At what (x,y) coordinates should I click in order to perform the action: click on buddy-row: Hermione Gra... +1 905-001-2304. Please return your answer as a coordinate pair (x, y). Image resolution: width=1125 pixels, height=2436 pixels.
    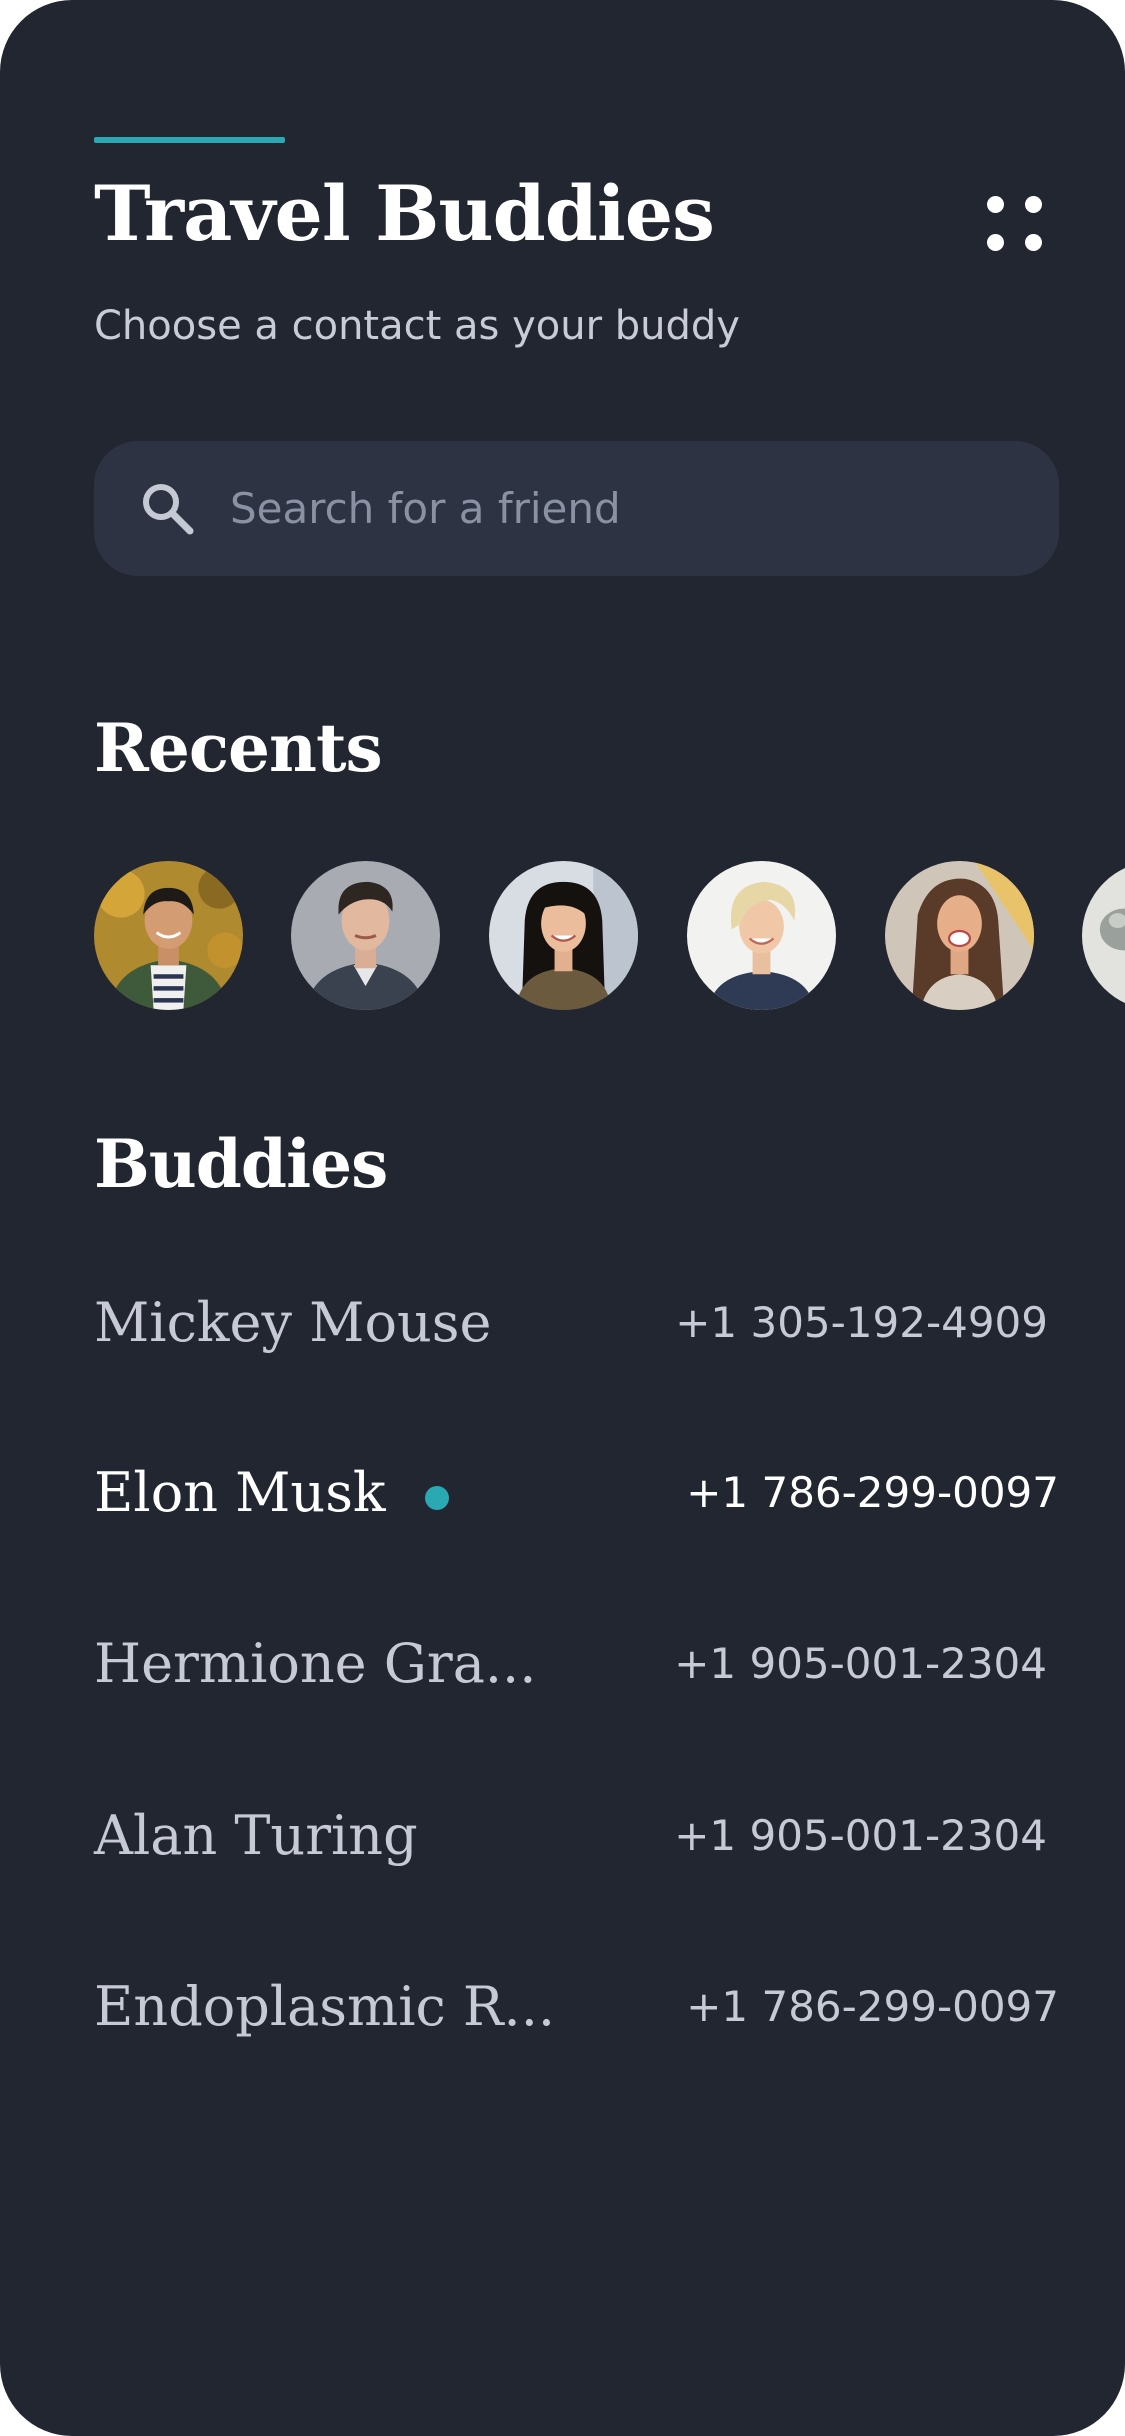
    Looking at the image, I should click on (576, 1664).